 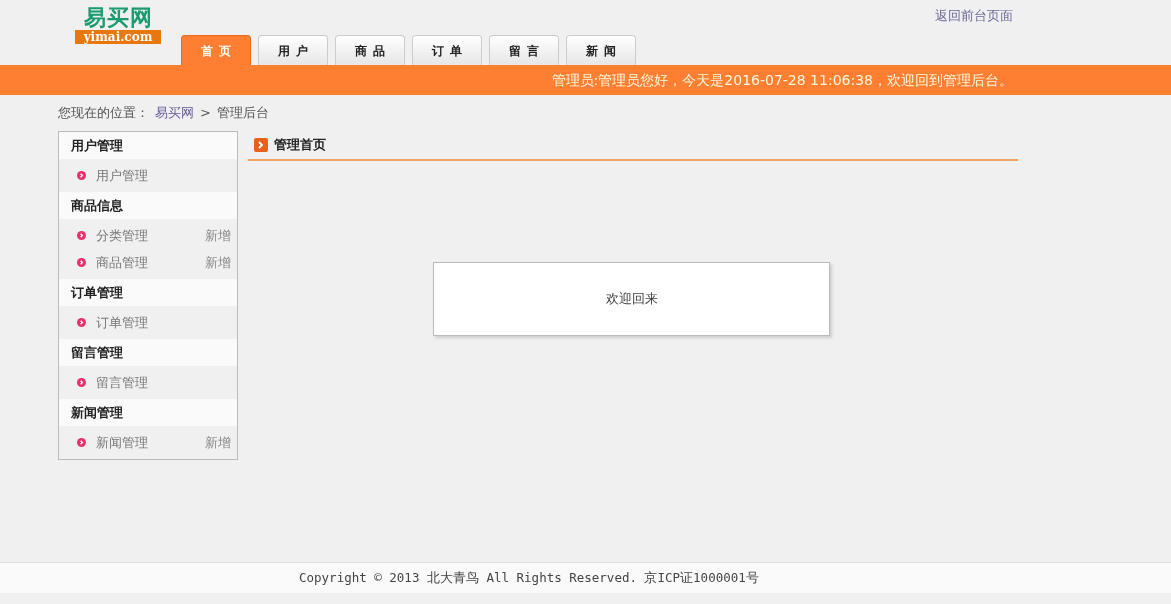 I want to click on logo-domain: yimai.com, so click(x=118, y=37).